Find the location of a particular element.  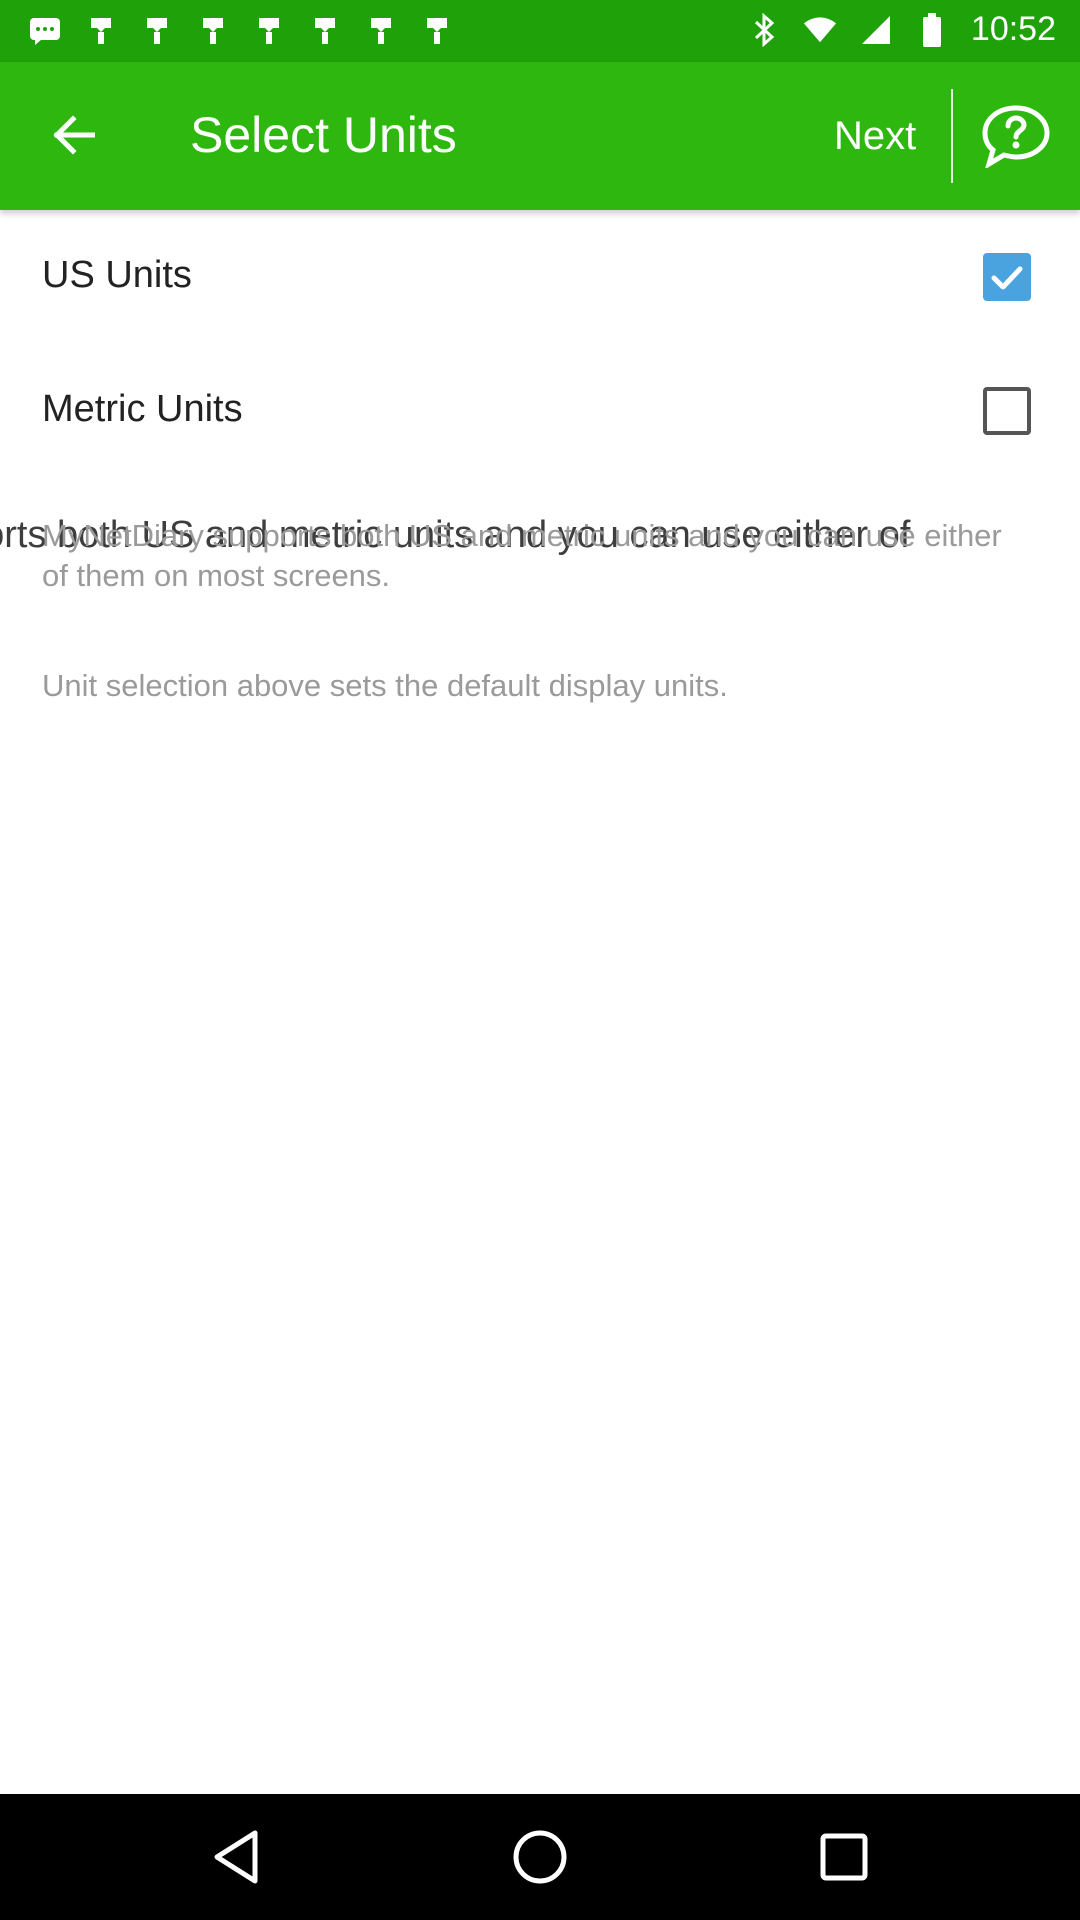

arrow-back-icon is located at coordinates (74, 135).